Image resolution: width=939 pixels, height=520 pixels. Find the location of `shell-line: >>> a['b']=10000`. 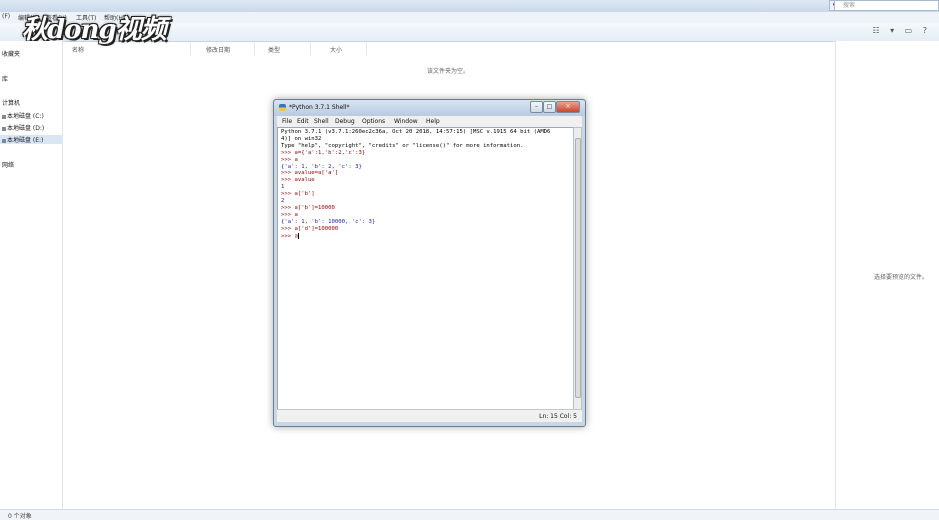

shell-line: >>> a['b']=10000 is located at coordinates (308, 207).